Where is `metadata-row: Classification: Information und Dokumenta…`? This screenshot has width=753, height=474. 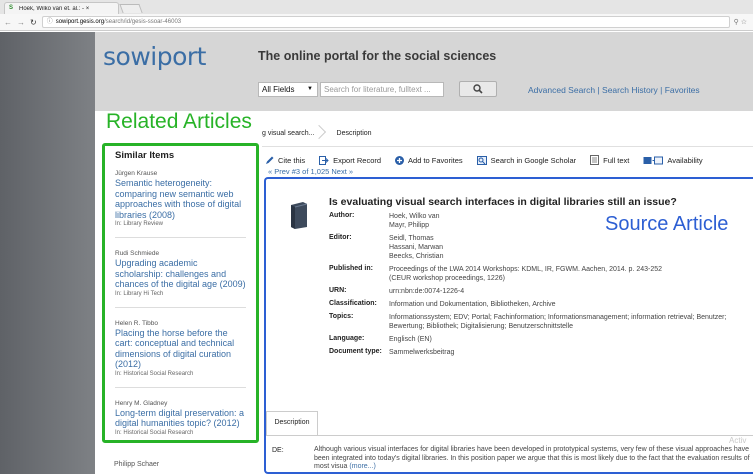
metadata-row: Classification: Information und Dokumenta… is located at coordinates (539, 304).